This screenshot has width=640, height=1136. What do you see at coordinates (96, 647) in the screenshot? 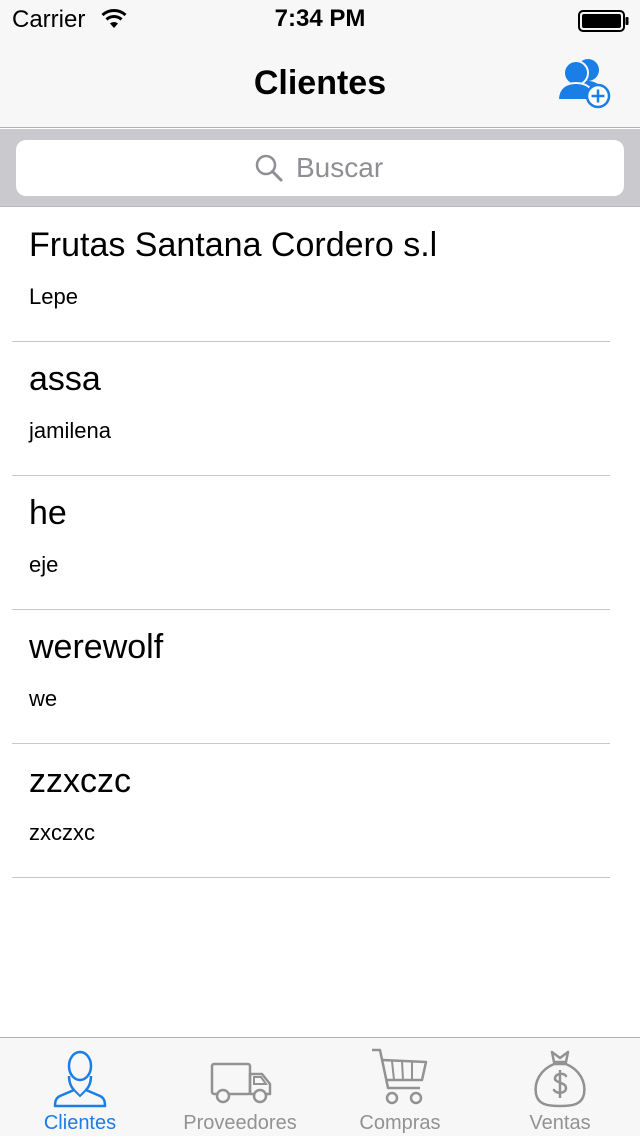
I see `client-name: werewolf` at bounding box center [96, 647].